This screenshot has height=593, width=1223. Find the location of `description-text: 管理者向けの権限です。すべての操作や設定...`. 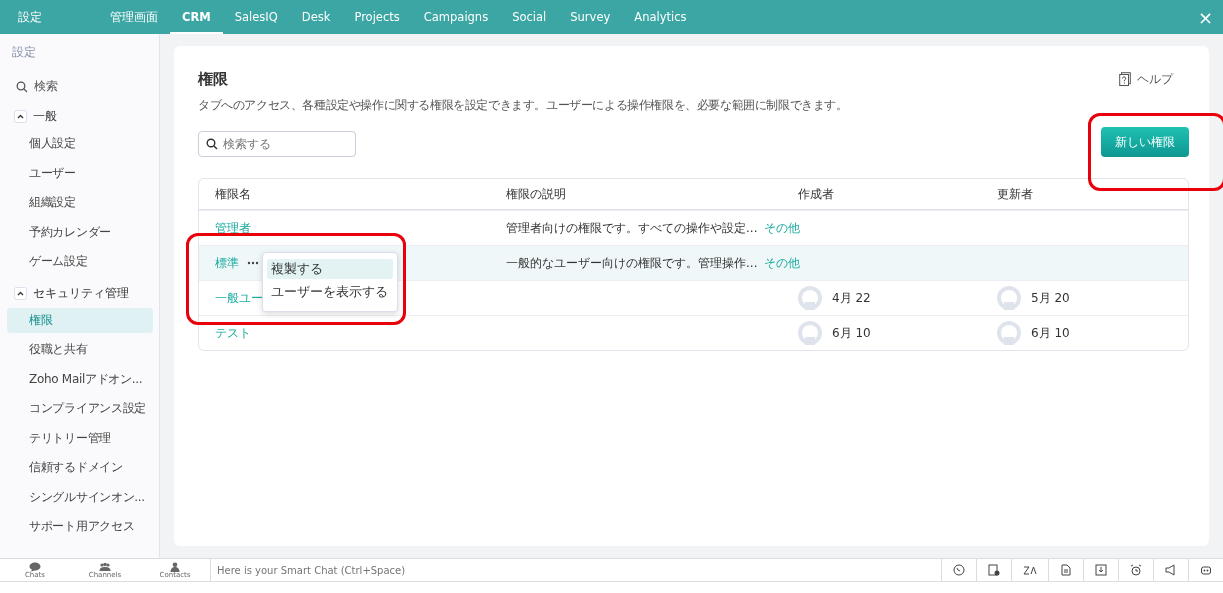

description-text: 管理者向けの権限です。すべての操作や設定... is located at coordinates (632, 228).